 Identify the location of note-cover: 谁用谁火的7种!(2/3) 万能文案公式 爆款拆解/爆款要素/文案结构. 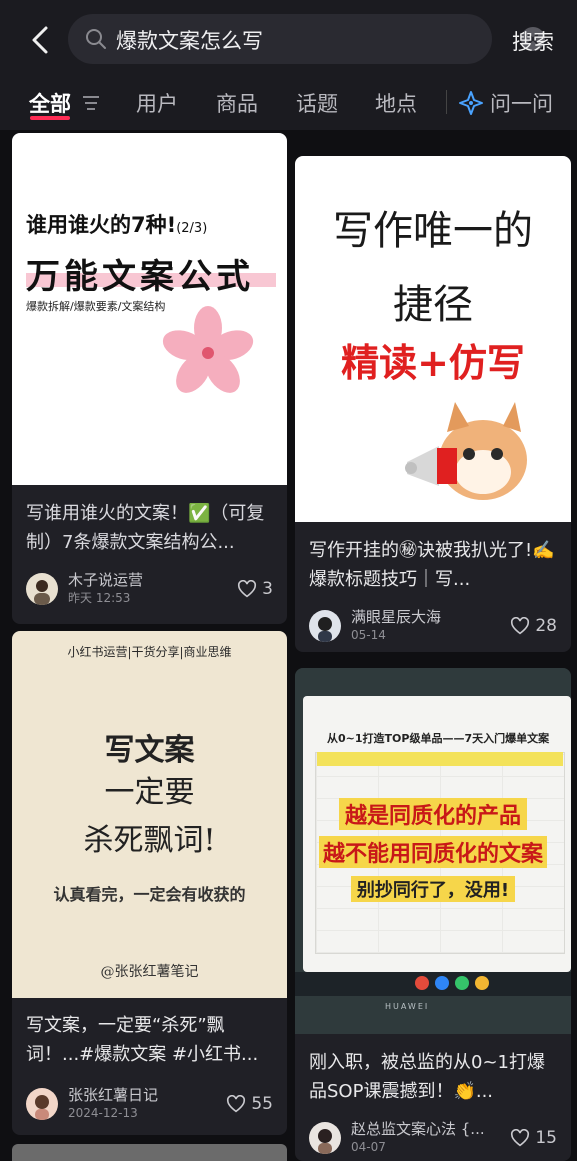
(149, 309).